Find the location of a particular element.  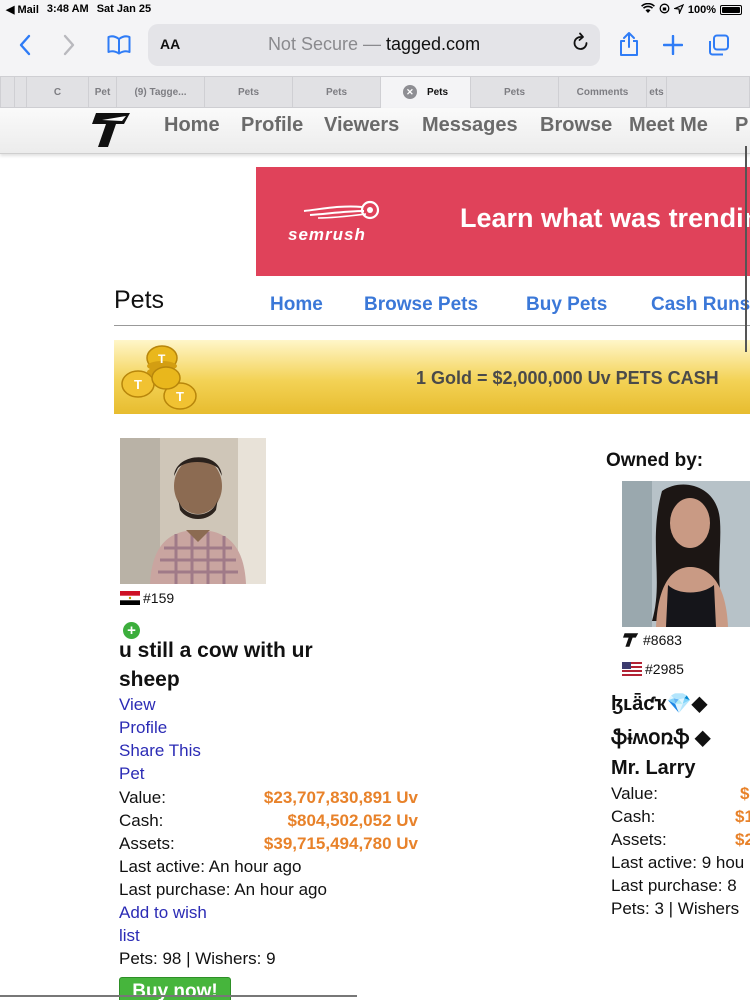

ad-brand: semrush is located at coordinates (327, 234).